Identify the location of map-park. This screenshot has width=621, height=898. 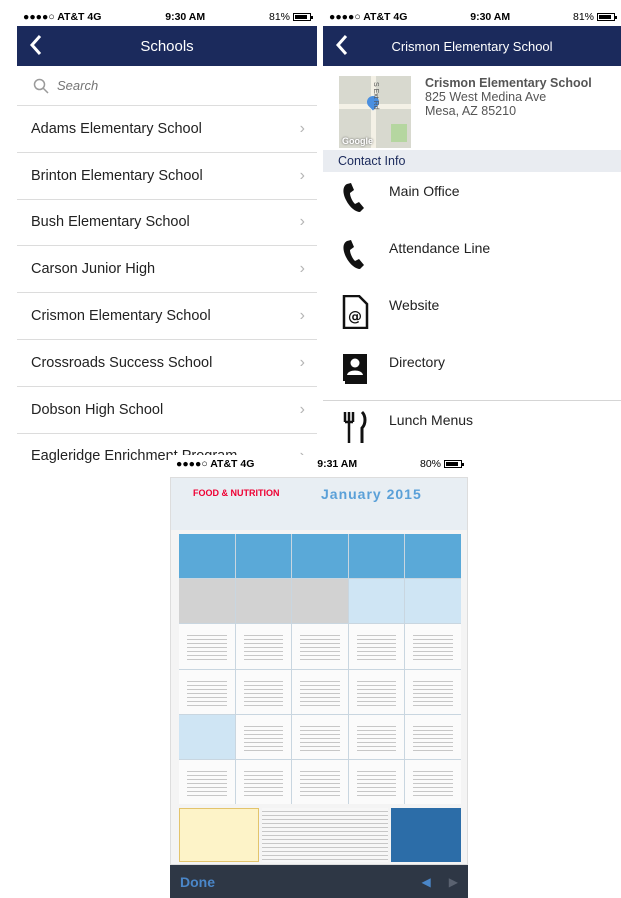
(399, 133).